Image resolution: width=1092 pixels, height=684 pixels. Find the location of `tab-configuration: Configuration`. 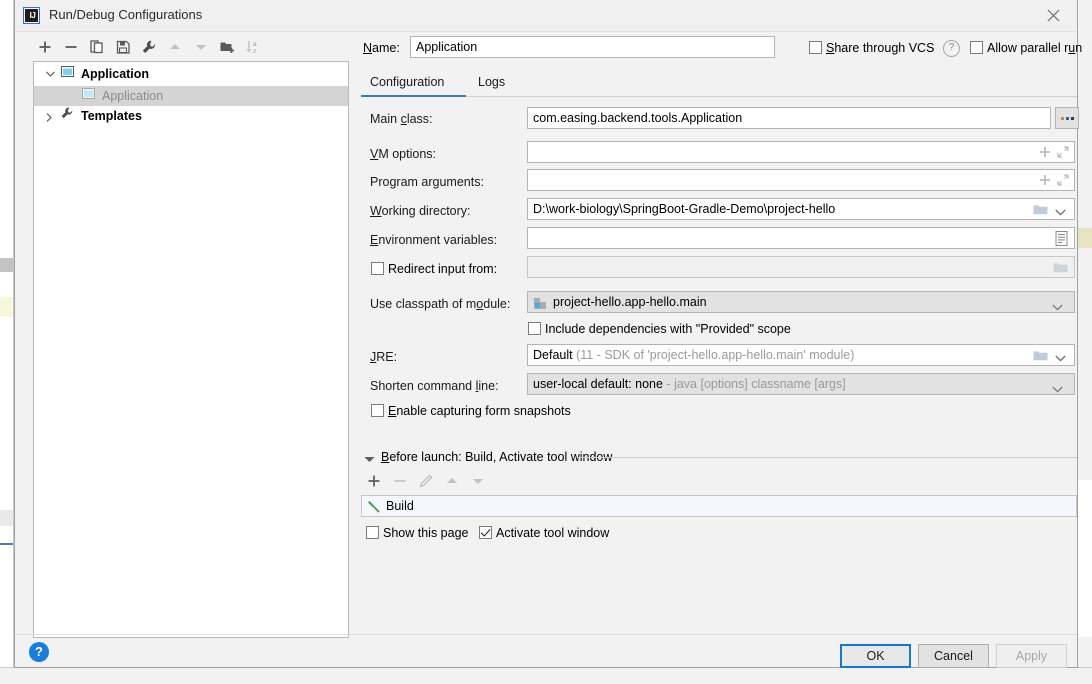

tab-configuration: Configuration is located at coordinates (407, 83).